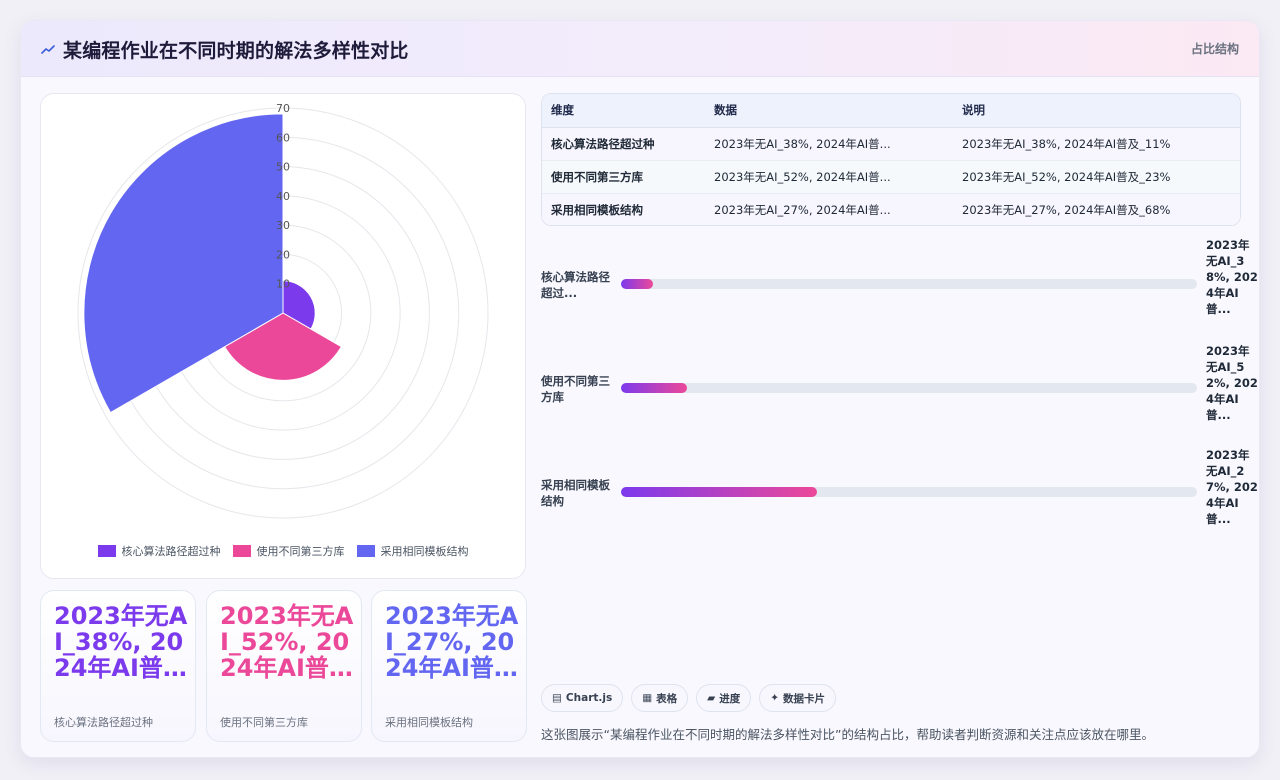 The height and width of the screenshot is (780, 1280). What do you see at coordinates (575, 493) in the screenshot?
I see `progress-label: 采用相同模板结构` at bounding box center [575, 493].